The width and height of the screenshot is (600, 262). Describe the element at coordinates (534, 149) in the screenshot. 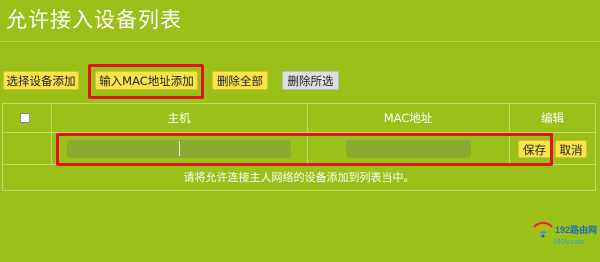

I see `save-button: 保存` at that location.